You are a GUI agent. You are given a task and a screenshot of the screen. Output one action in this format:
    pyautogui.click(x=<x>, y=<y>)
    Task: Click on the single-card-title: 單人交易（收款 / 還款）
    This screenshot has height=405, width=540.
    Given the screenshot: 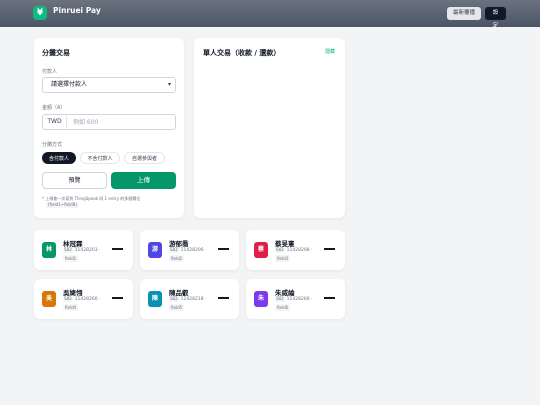 What is the action you would take?
    pyautogui.click(x=242, y=53)
    